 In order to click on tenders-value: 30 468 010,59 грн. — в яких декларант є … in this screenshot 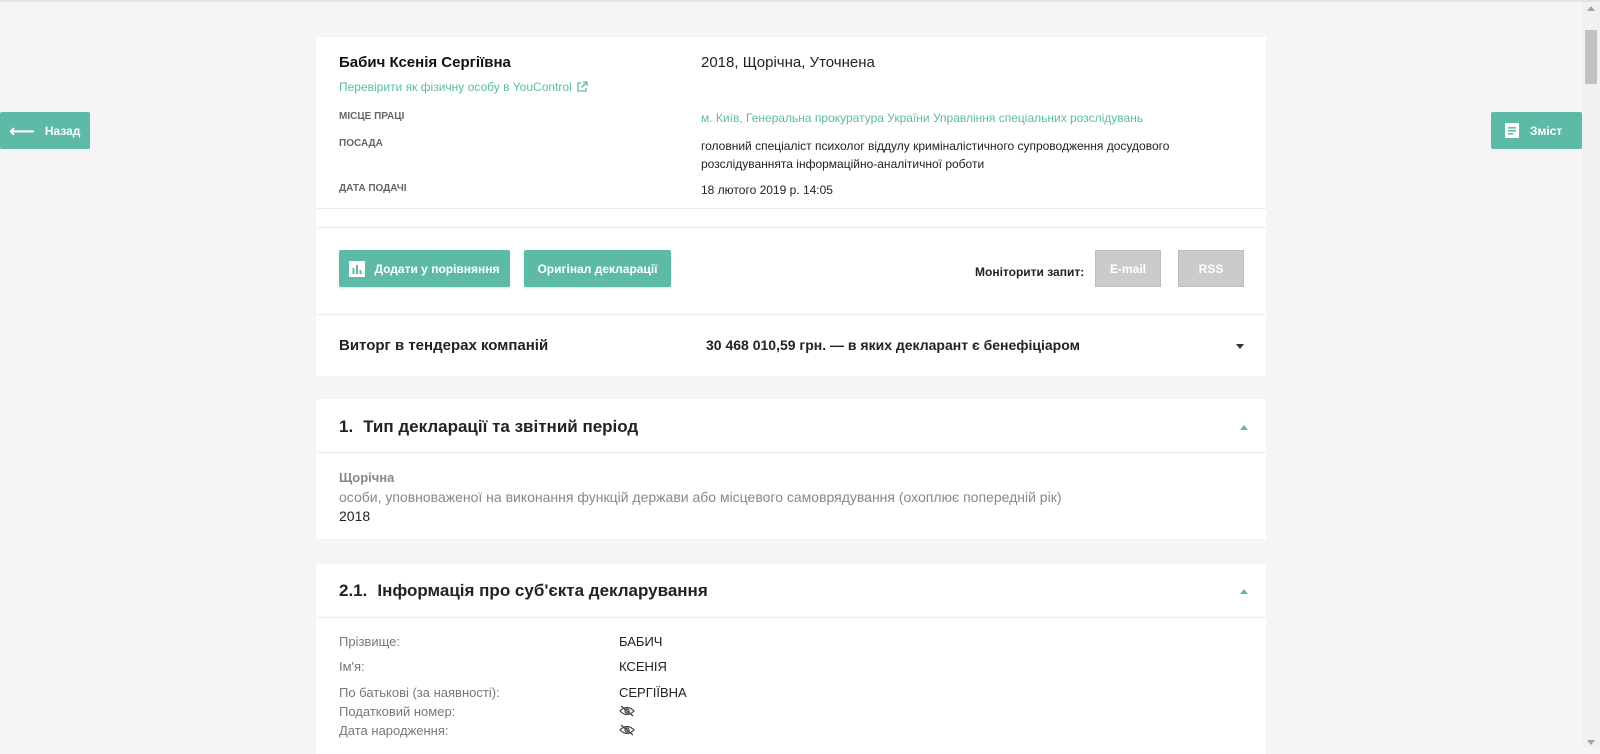, I will do `click(893, 345)`.